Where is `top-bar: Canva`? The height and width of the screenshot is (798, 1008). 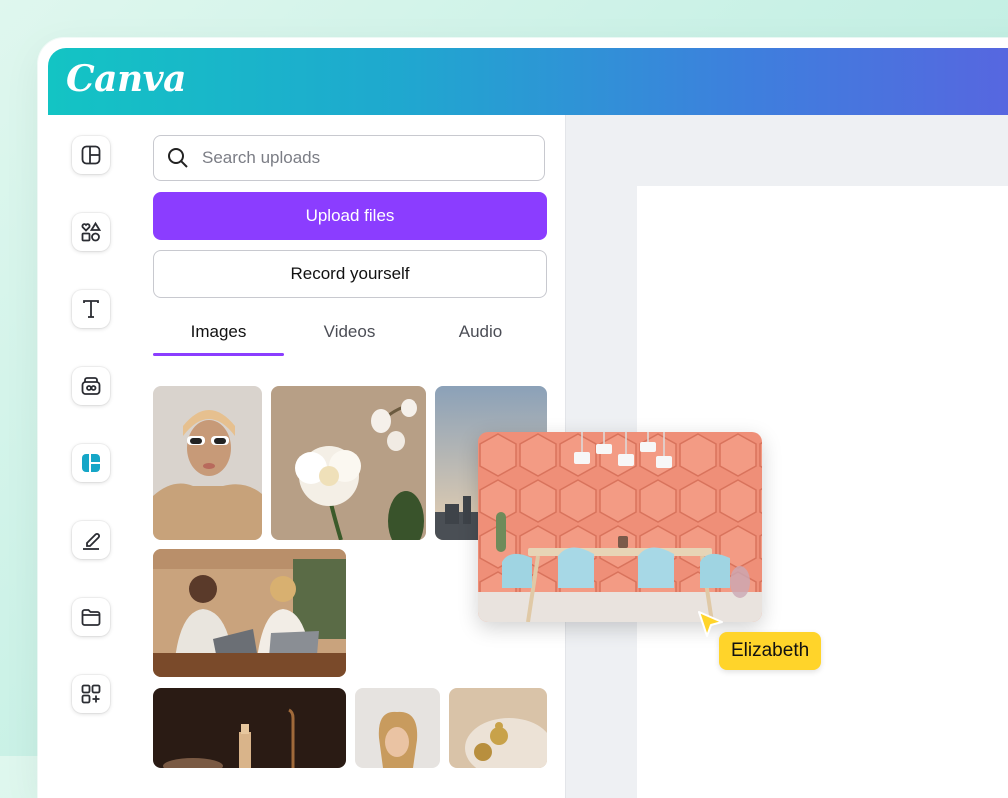
top-bar: Canva is located at coordinates (528, 81).